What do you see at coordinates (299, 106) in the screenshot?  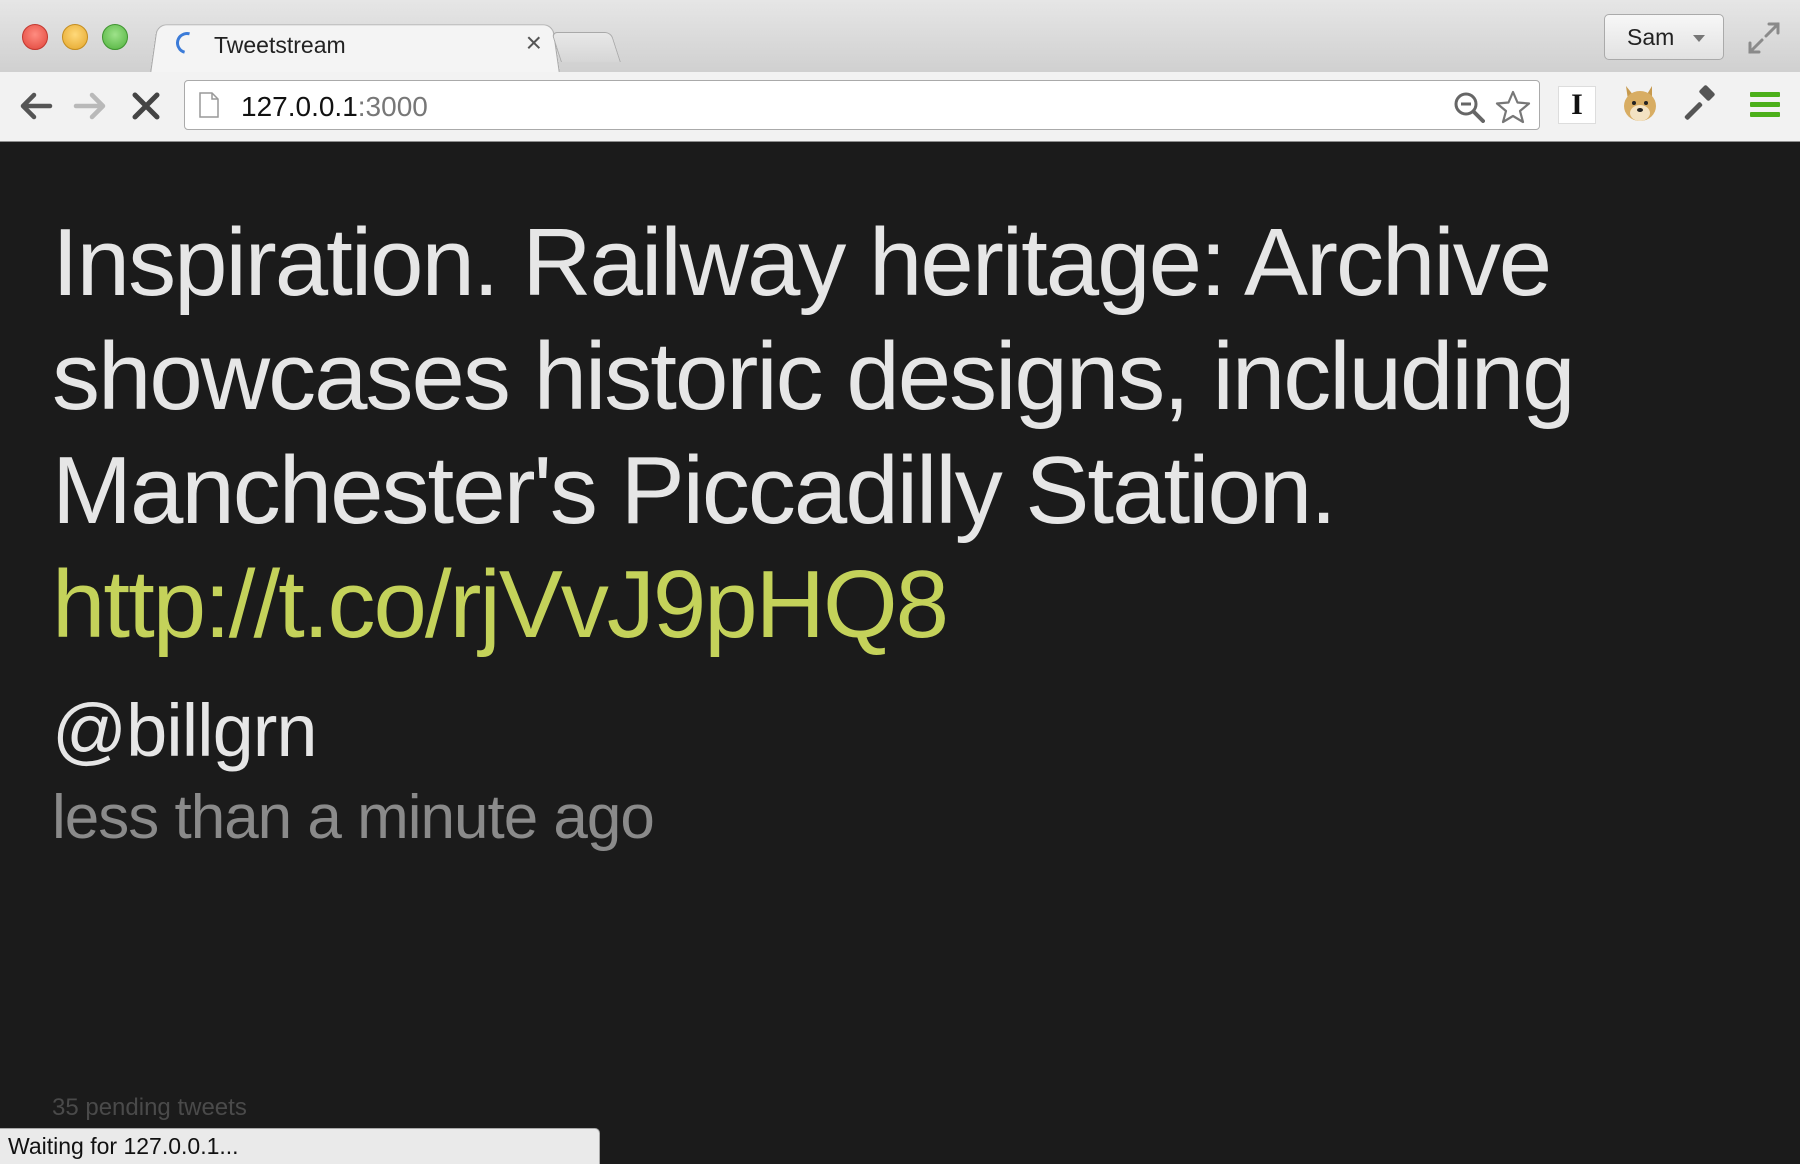 I see `url-host: 127.0.0.1` at bounding box center [299, 106].